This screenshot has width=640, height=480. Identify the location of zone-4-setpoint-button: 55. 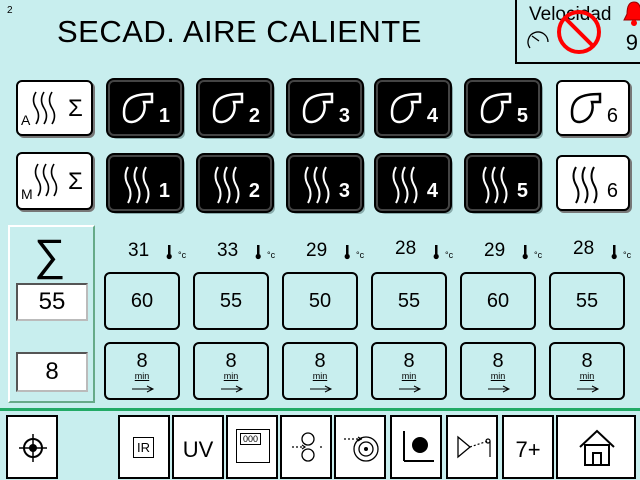
(409, 301).